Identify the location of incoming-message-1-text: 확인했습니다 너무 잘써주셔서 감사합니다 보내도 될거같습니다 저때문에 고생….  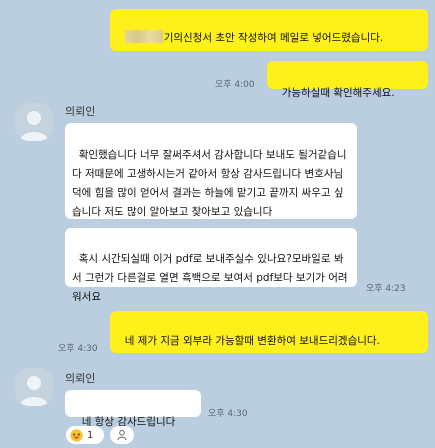
(209, 183).